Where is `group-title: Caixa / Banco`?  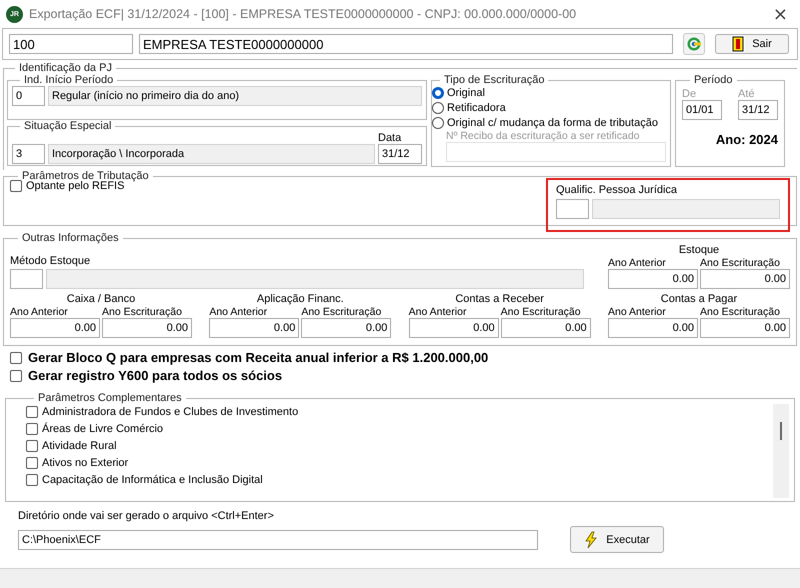 group-title: Caixa / Banco is located at coordinates (101, 299).